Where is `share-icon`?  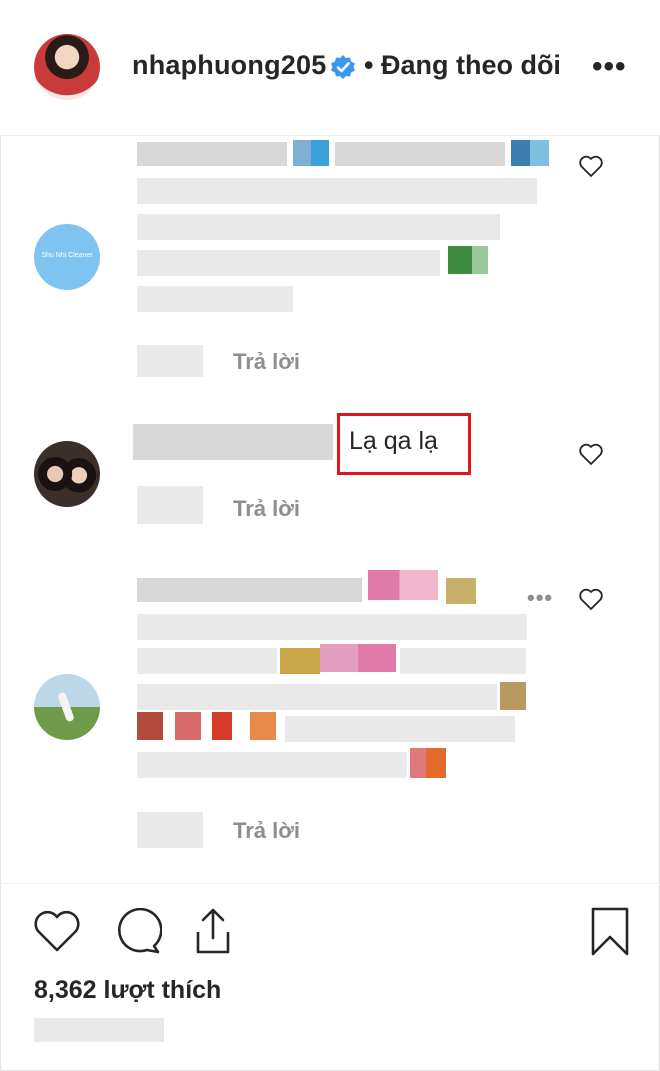
share-icon is located at coordinates (213, 931).